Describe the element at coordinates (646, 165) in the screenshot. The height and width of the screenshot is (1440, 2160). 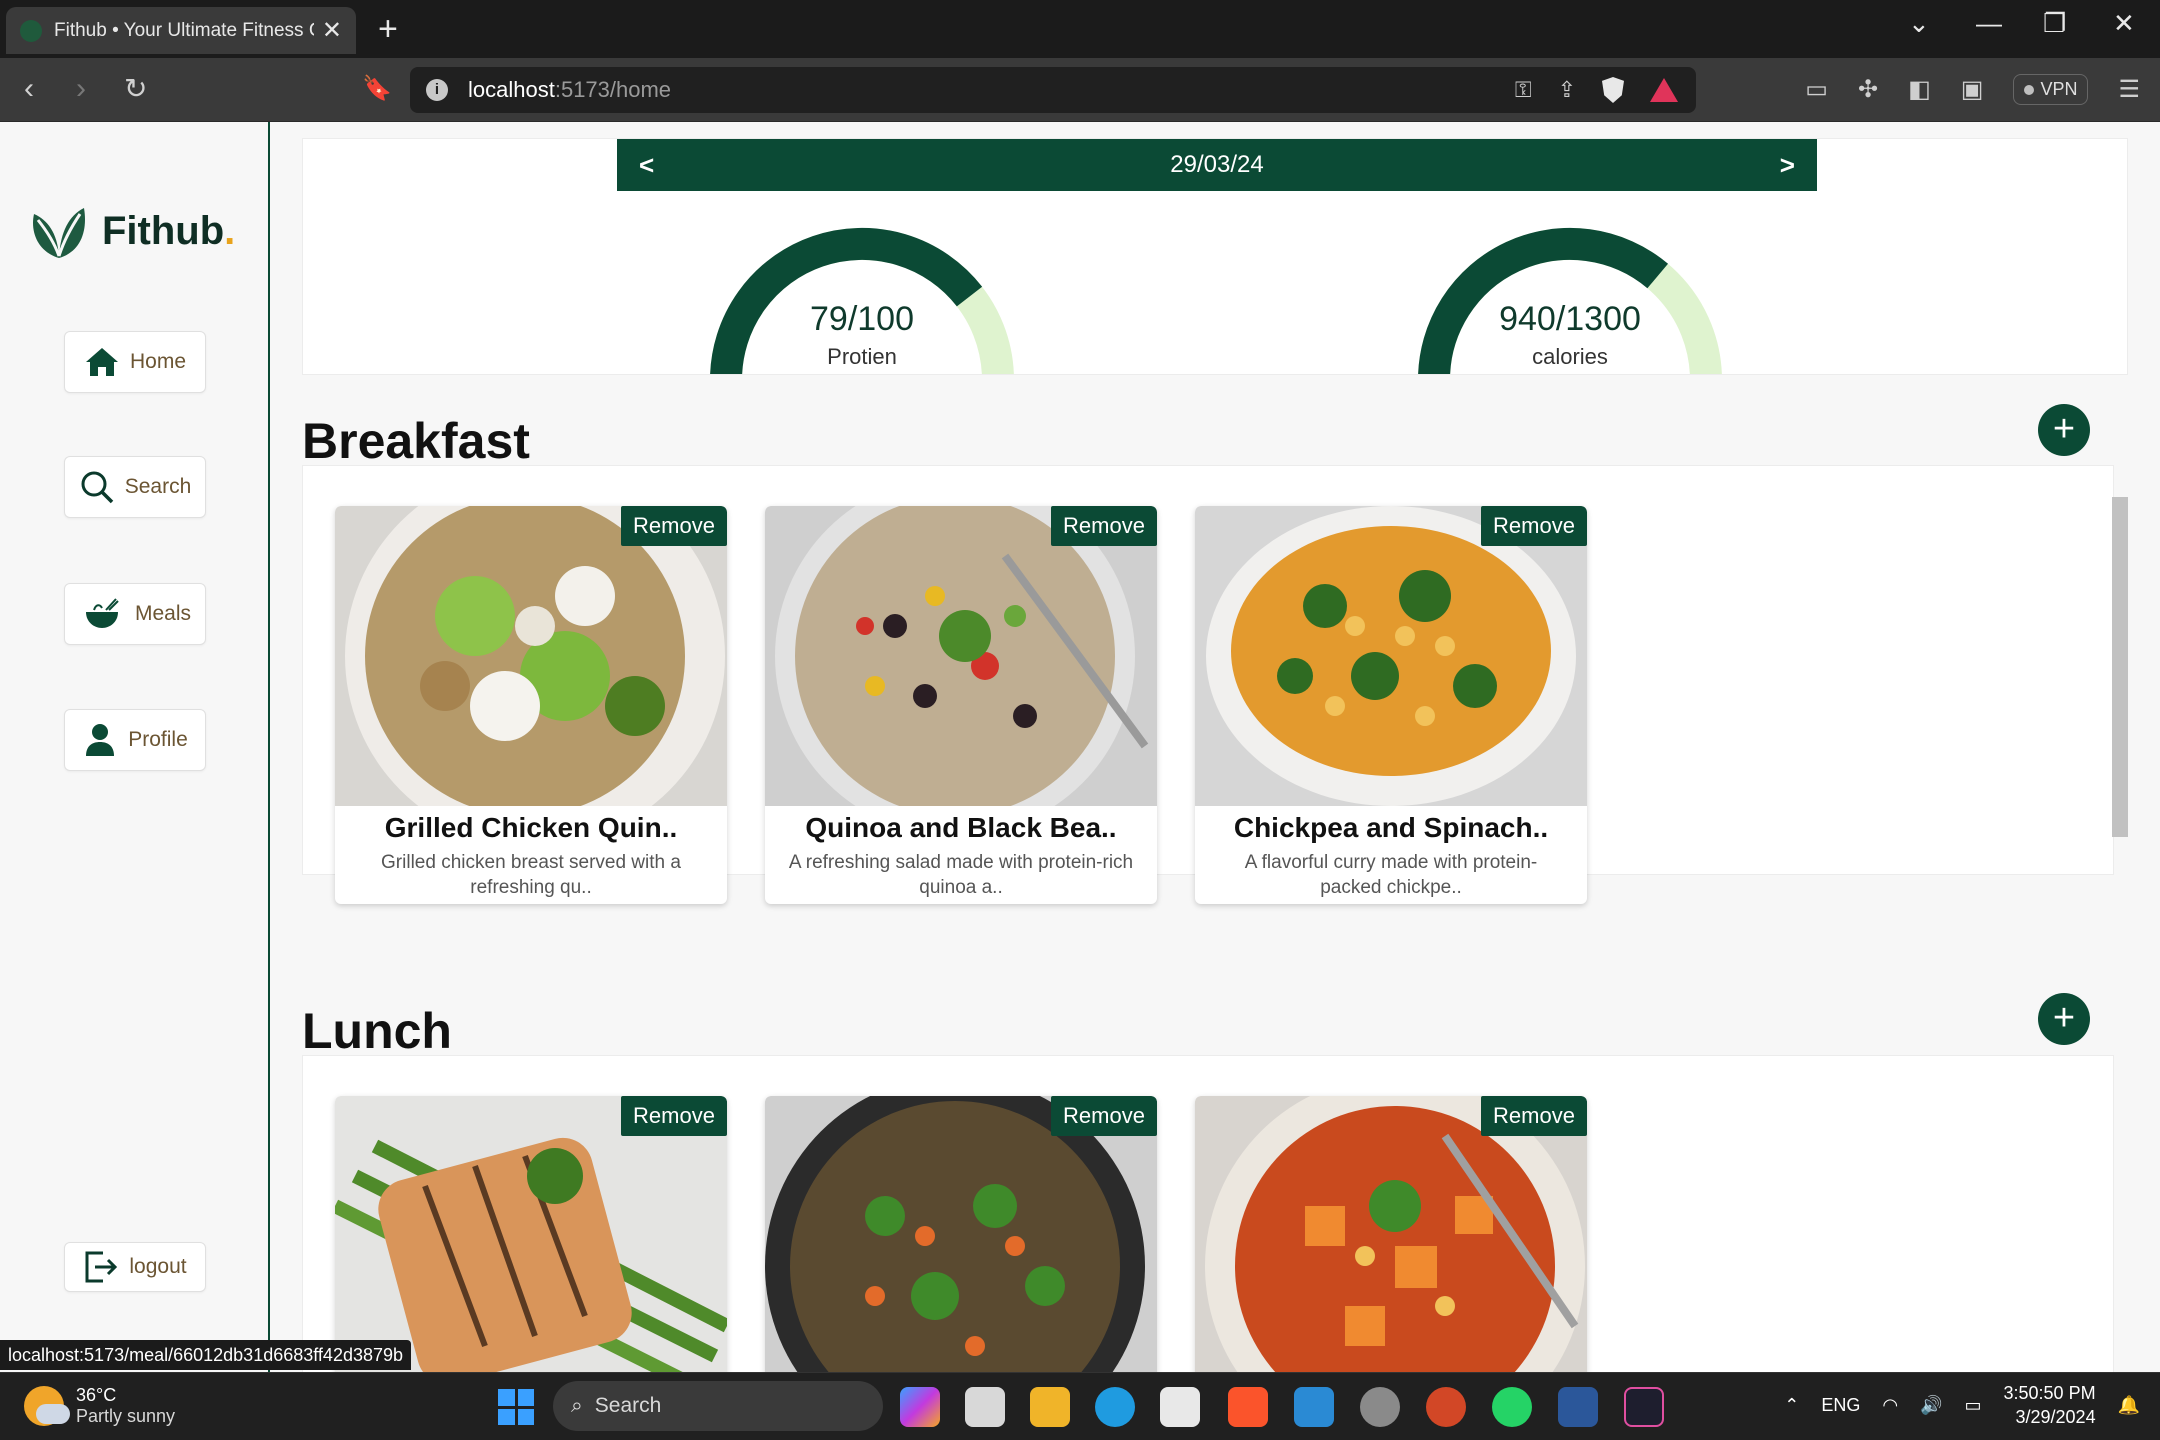
I see `prev-date-button: <` at that location.